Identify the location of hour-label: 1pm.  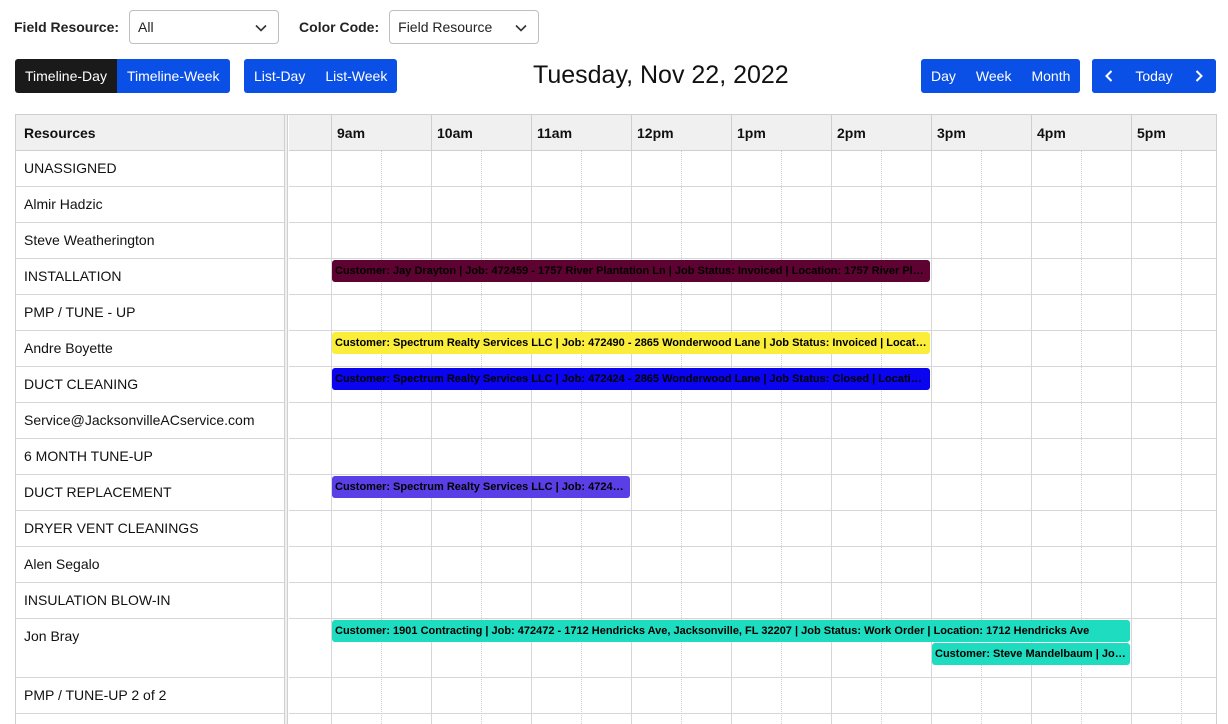
(781, 133).